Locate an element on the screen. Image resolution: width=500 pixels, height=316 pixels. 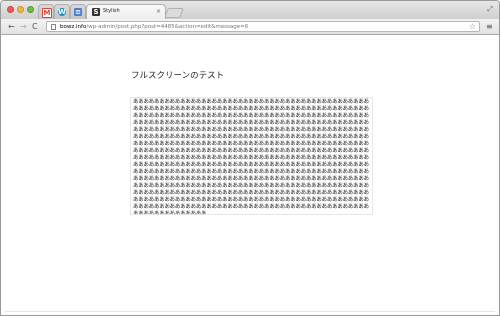
back-arrow-icon: ← is located at coordinates (11, 26).